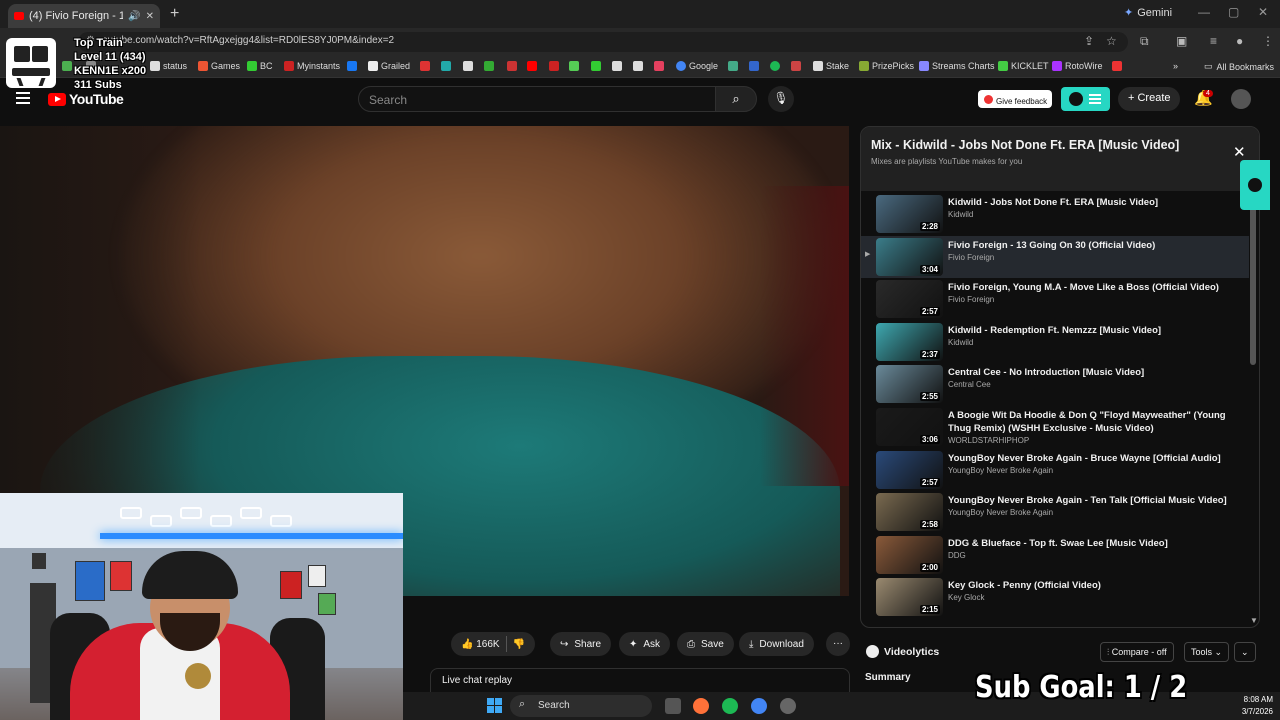  Describe the element at coordinates (480, 644) in the screenshot. I see `like-button: 👍 166K` at that location.